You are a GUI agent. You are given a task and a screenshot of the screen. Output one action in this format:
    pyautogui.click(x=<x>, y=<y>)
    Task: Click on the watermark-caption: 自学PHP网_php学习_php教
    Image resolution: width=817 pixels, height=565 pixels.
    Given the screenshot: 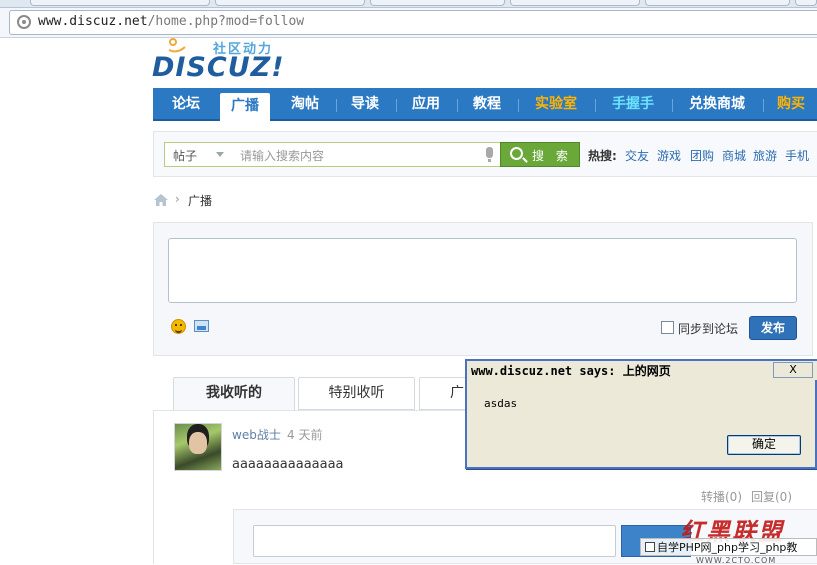 What is the action you would take?
    pyautogui.click(x=728, y=547)
    